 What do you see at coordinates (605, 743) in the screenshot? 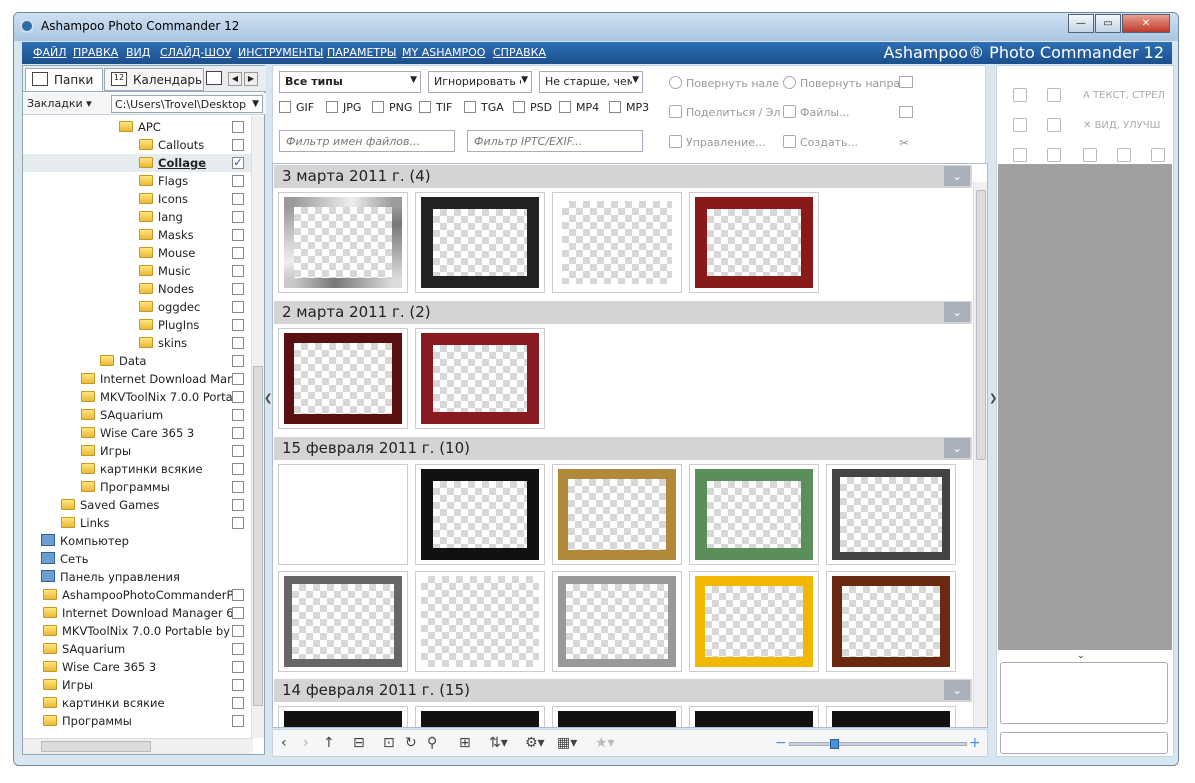
I see `rating-star-icon: ★▾` at bounding box center [605, 743].